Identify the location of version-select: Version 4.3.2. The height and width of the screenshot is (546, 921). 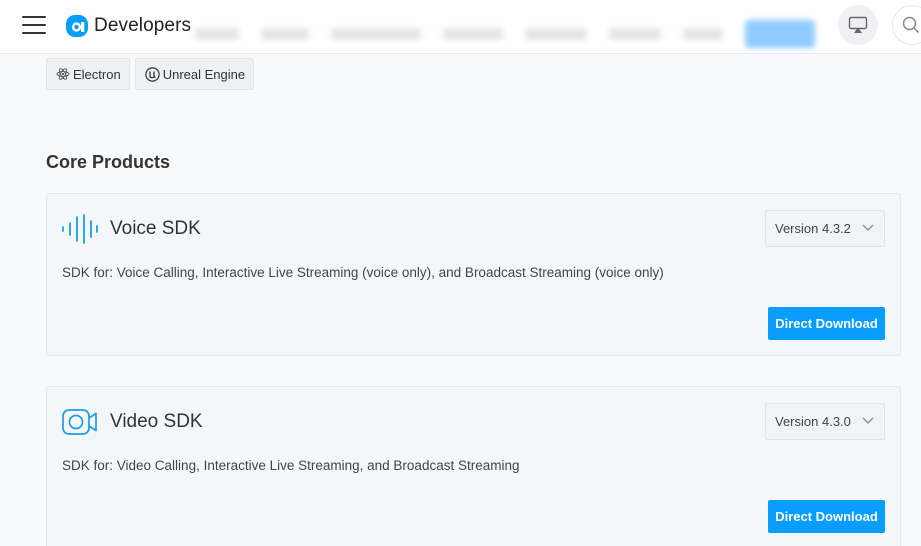
(825, 228).